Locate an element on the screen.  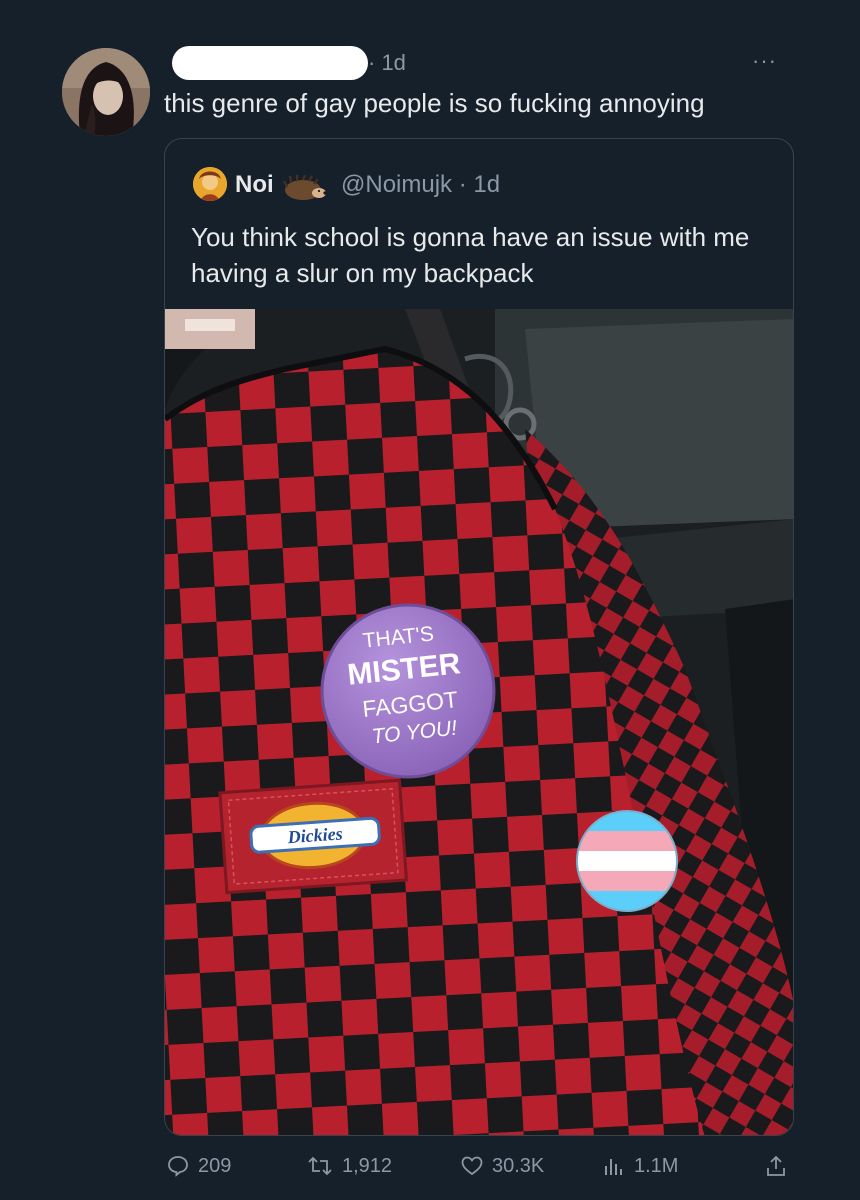
like-button: 30.3K is located at coordinates (502, 1166).